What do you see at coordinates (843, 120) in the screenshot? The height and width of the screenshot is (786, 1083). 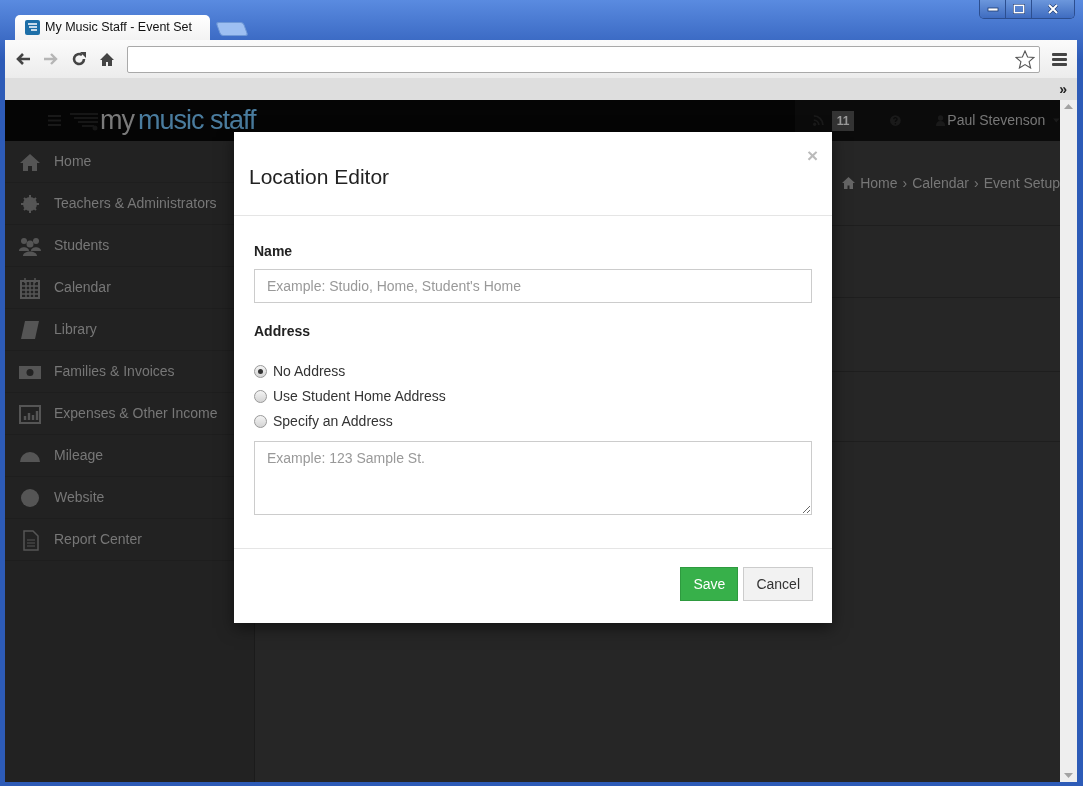 I see `notification-count: 11` at bounding box center [843, 120].